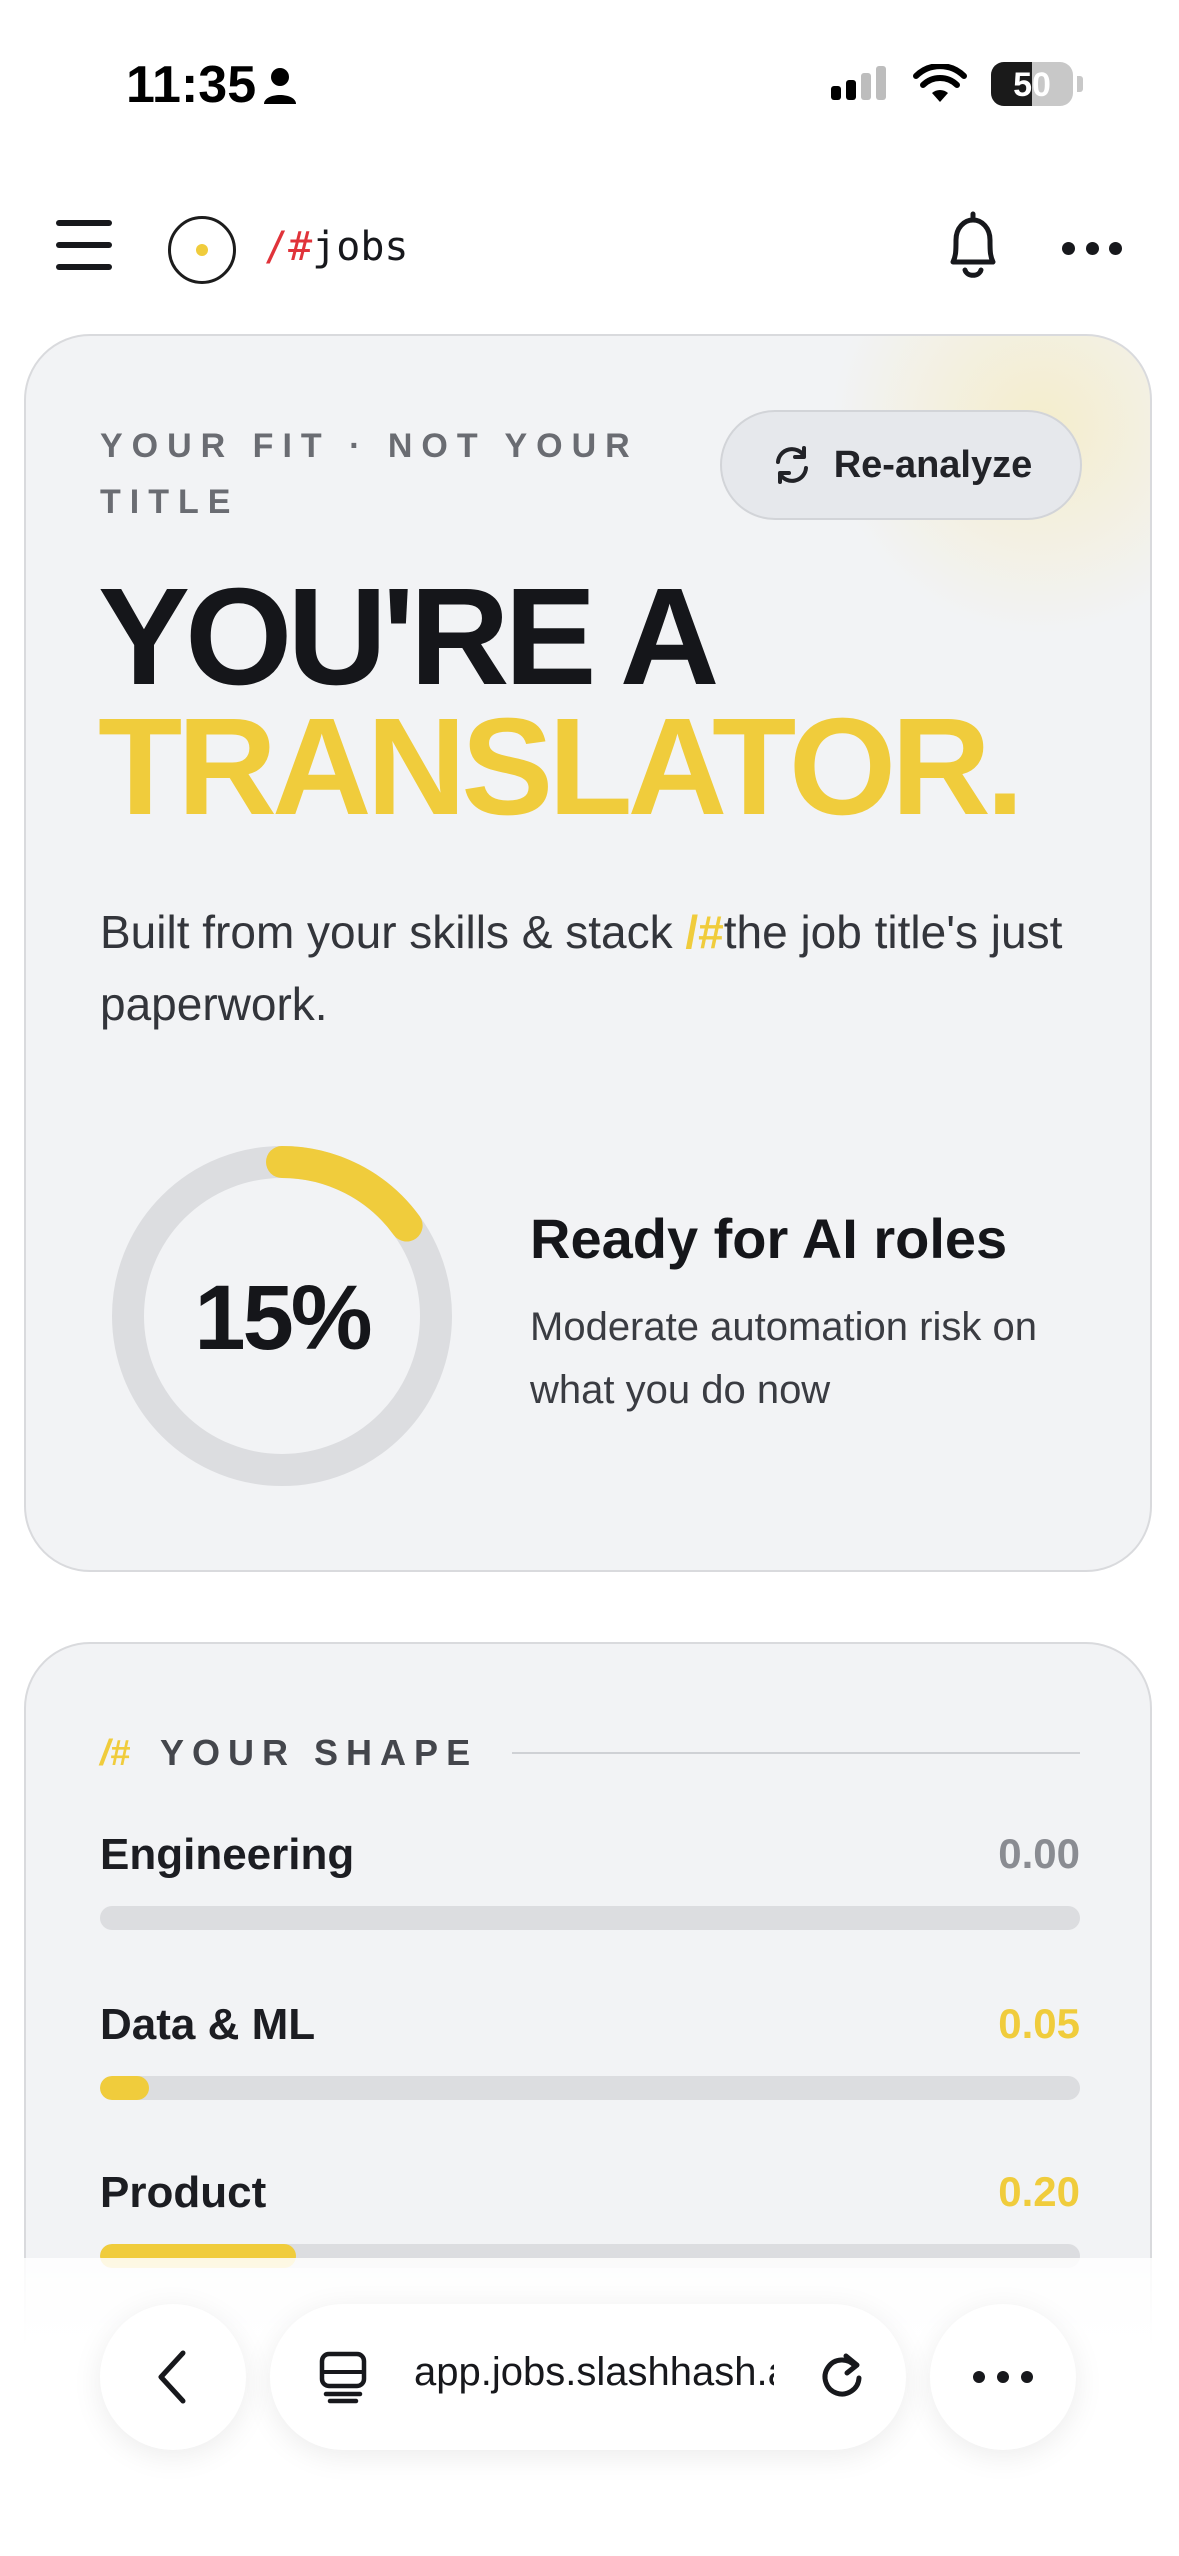 This screenshot has height=2556, width=1179. What do you see at coordinates (408, 637) in the screenshot?
I see `headline-line-1: YOU'RE A` at bounding box center [408, 637].